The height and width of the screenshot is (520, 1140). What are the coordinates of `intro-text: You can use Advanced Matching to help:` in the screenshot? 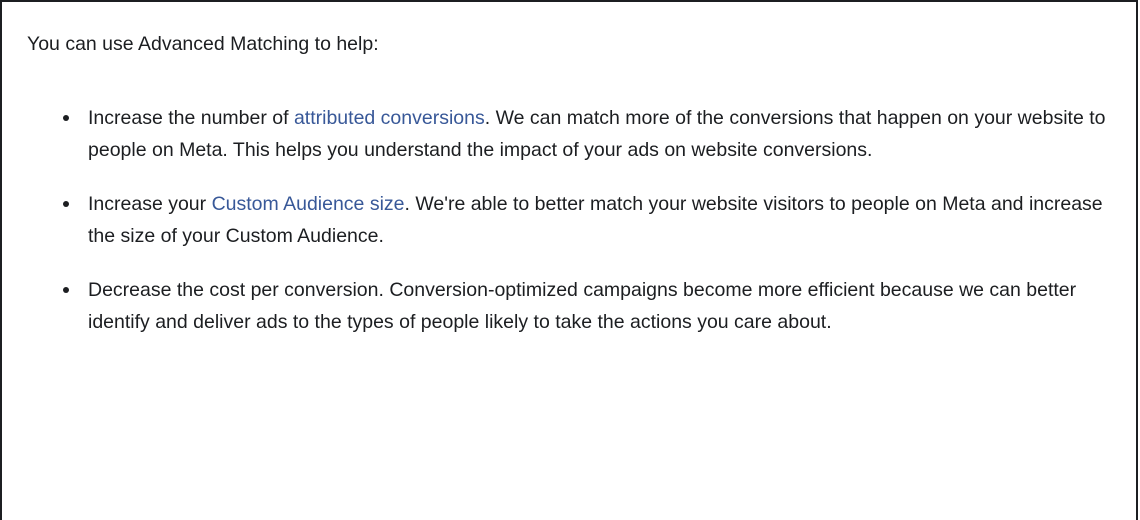 It's located at (203, 44).